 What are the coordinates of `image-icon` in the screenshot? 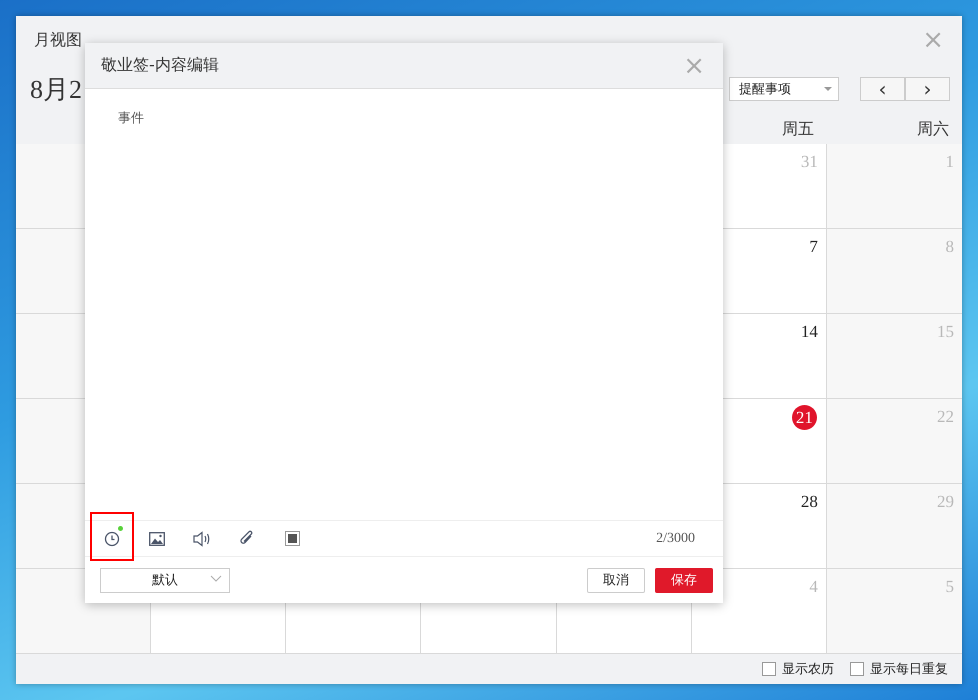 It's located at (157, 539).